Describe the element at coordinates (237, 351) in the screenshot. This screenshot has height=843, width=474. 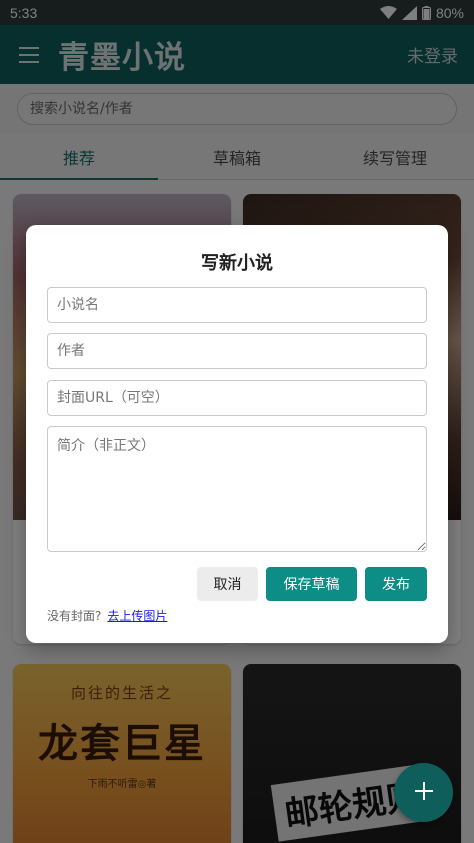
I see `author-field` at that location.